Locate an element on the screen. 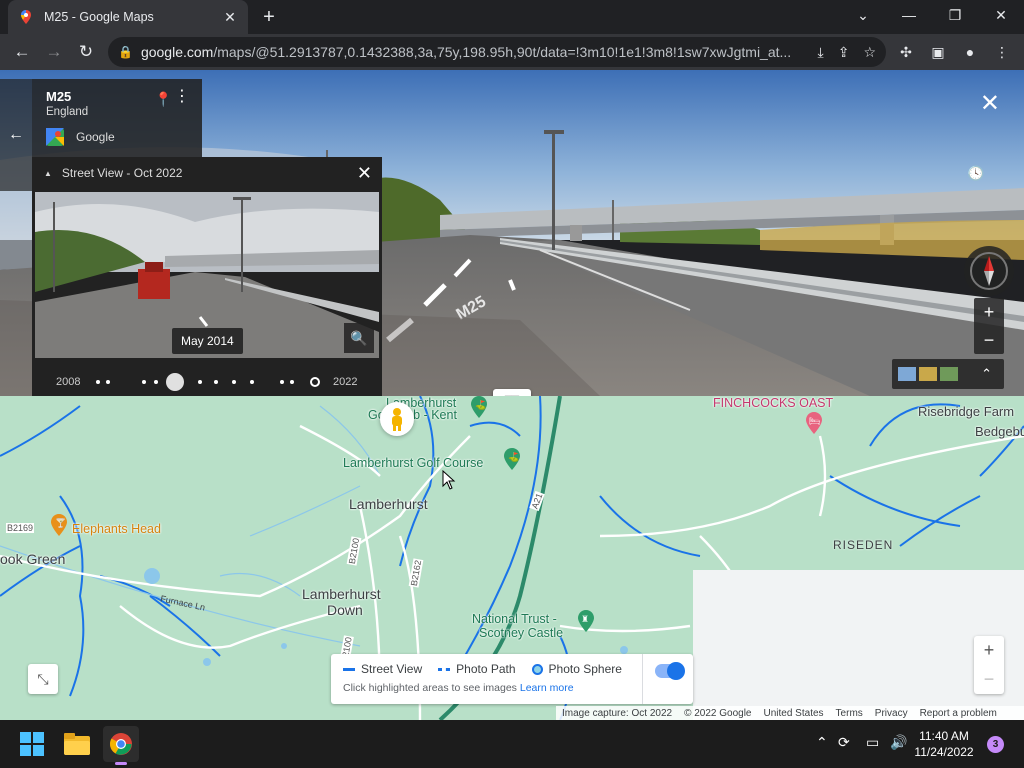 Image resolution: width=1024 pixels, height=768 pixels. terms-link: Terms is located at coordinates (849, 713).